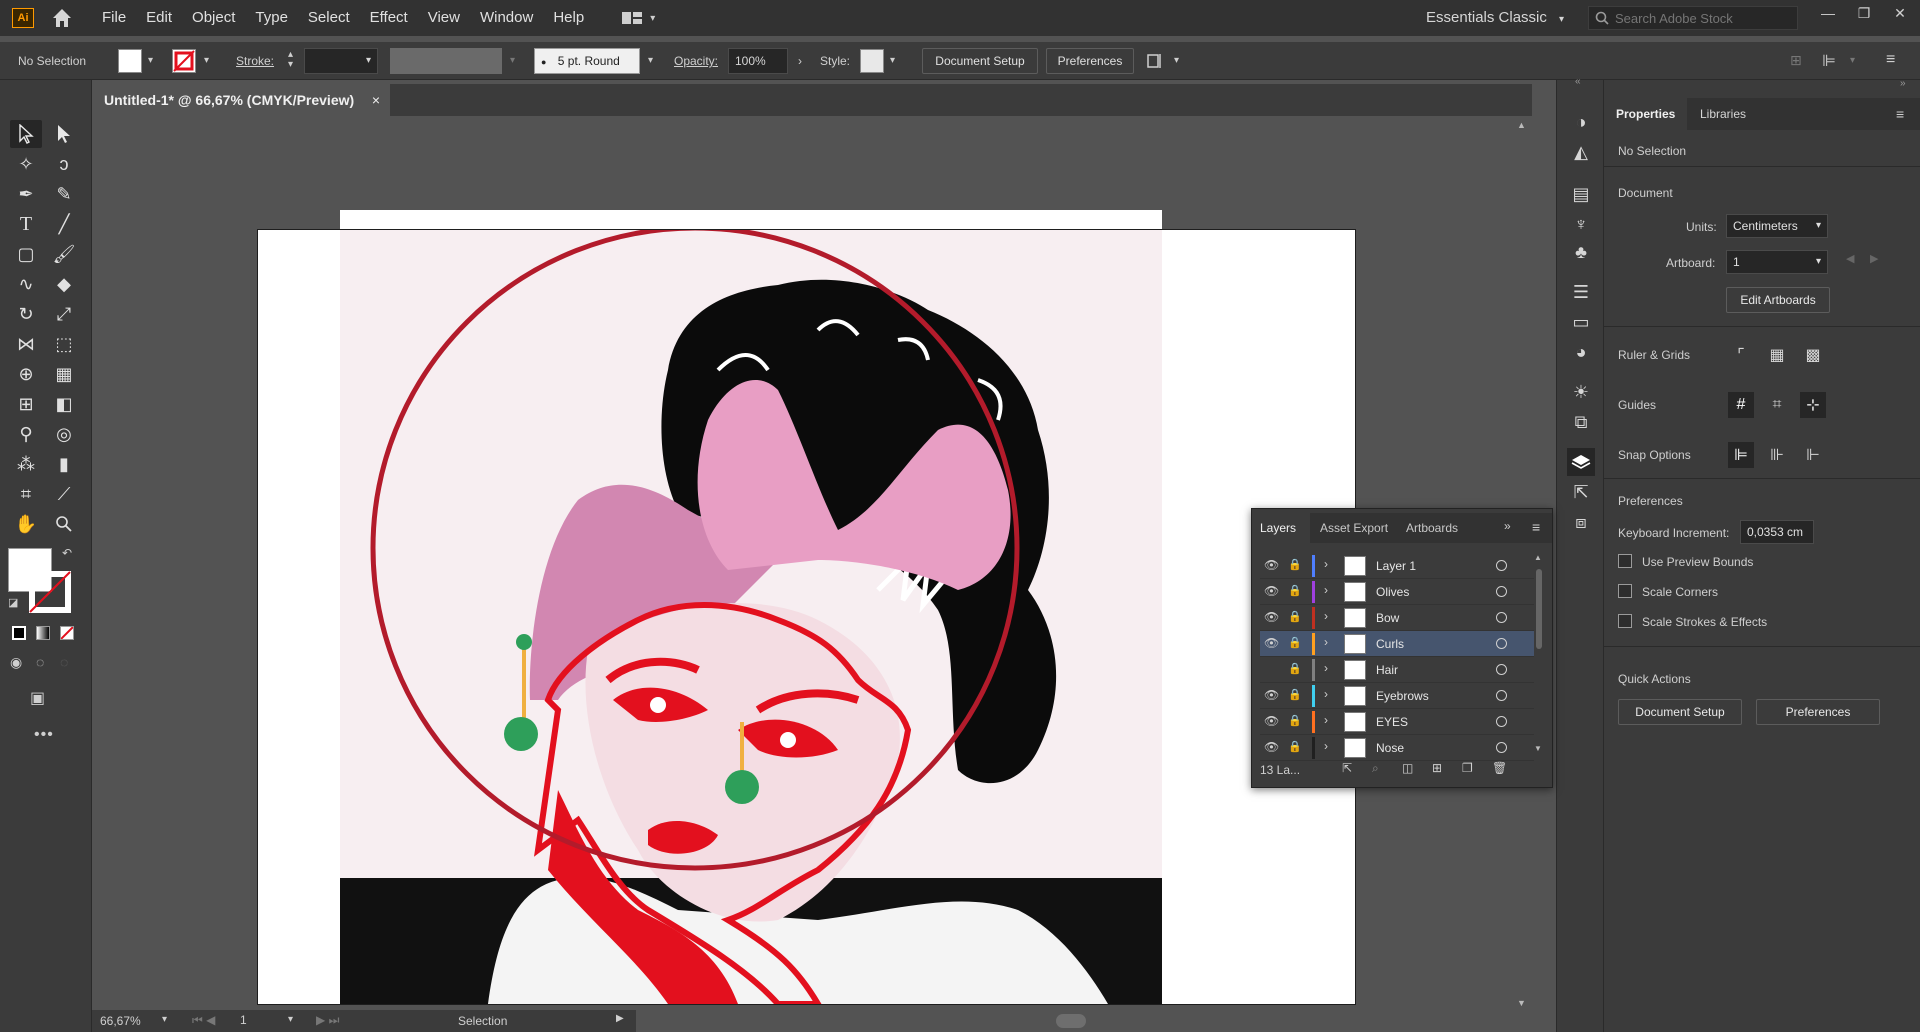 The height and width of the screenshot is (1032, 1920). What do you see at coordinates (255, 61) in the screenshot?
I see `stroke-label: Stroke:` at bounding box center [255, 61].